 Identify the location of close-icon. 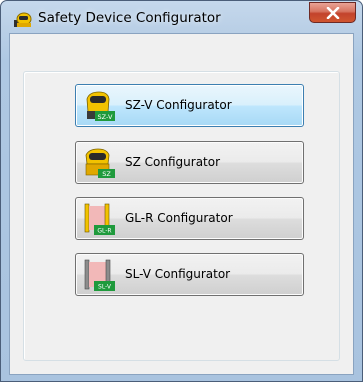
(333, 13).